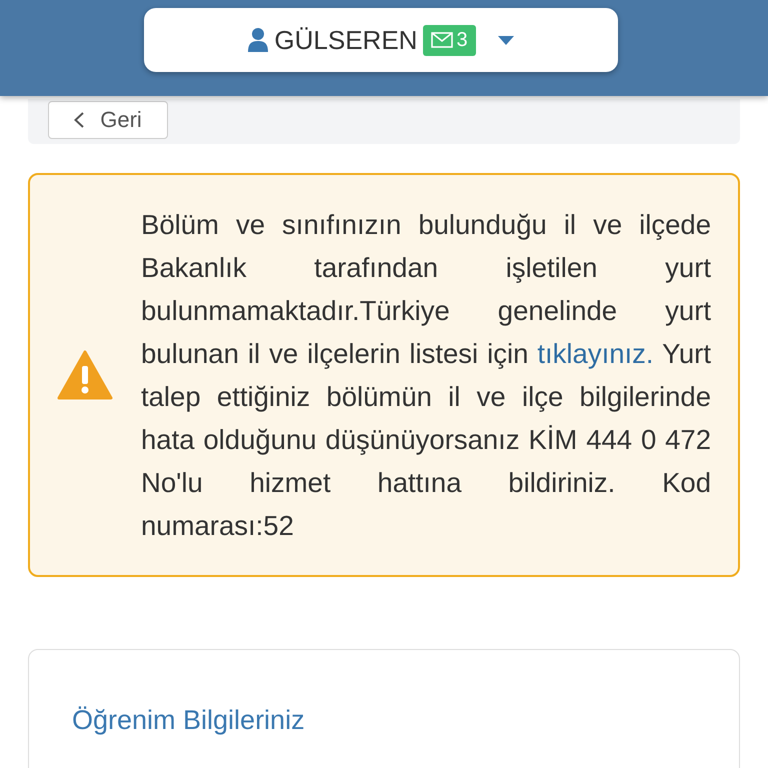 This screenshot has width=768, height=768. Describe the element at coordinates (449, 40) in the screenshot. I see `message-badge: 3` at that location.